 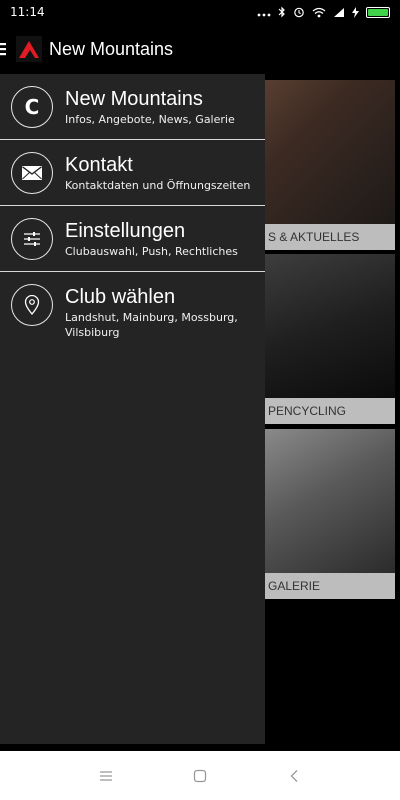 What do you see at coordinates (158, 185) in the screenshot?
I see `drawer-item-subtitle: Kontaktdaten und Öffnungszeiten` at bounding box center [158, 185].